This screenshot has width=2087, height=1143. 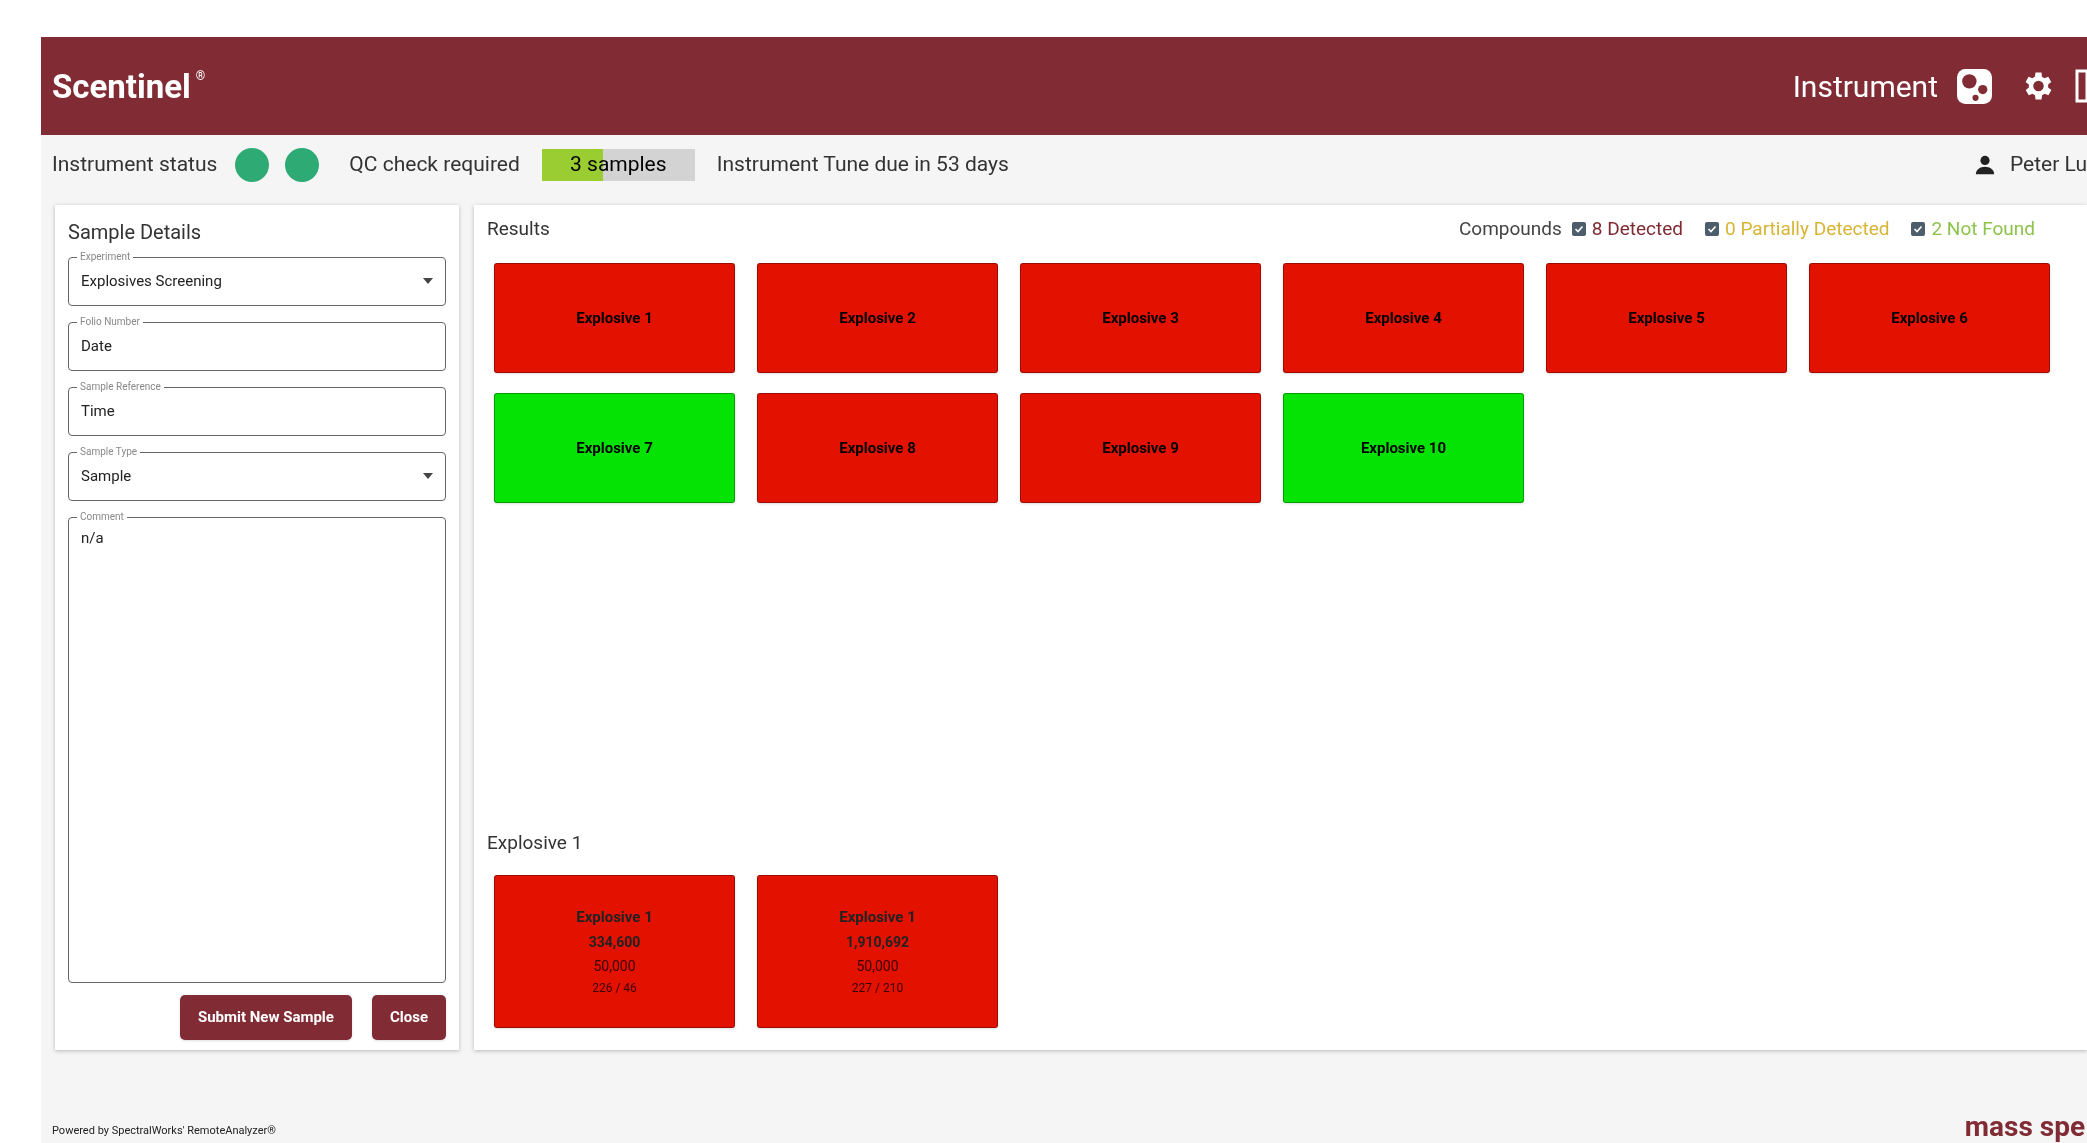 I want to click on compound-tile: Explosive 7, so click(x=614, y=448).